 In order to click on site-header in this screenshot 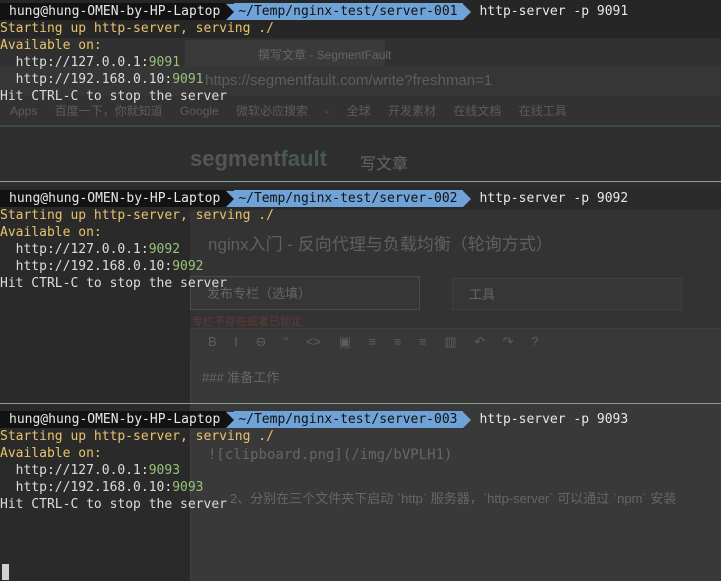, I will do `click(360, 157)`.